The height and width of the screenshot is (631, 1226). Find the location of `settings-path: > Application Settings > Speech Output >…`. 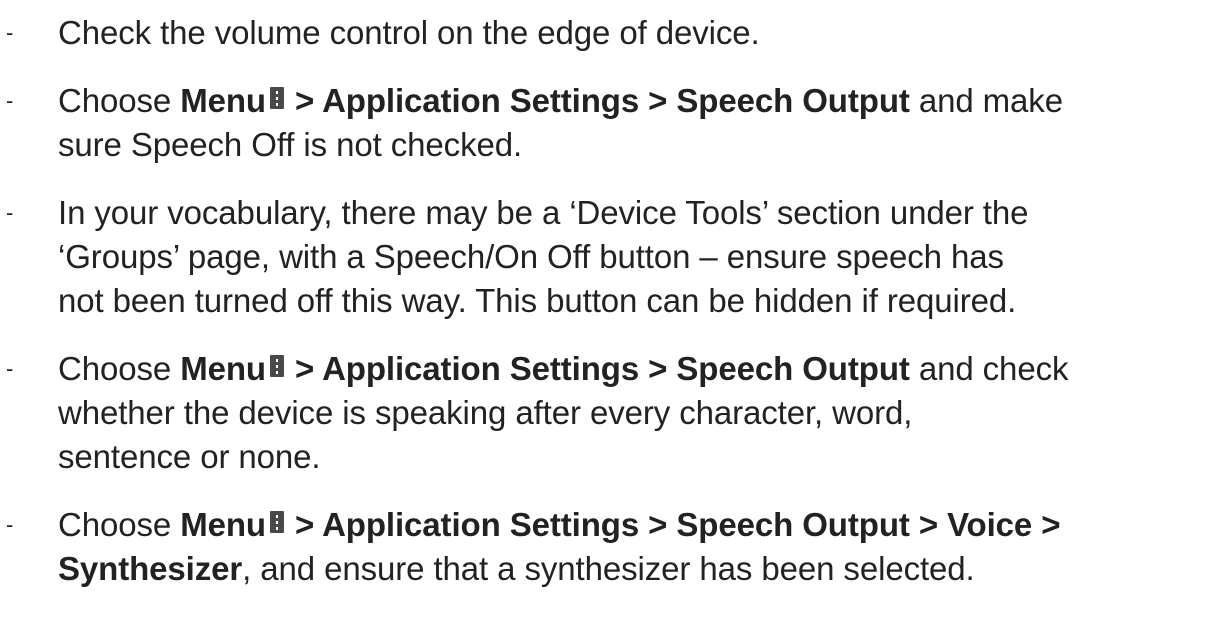

settings-path: > Application Settings > Speech Output >… is located at coordinates (673, 524).